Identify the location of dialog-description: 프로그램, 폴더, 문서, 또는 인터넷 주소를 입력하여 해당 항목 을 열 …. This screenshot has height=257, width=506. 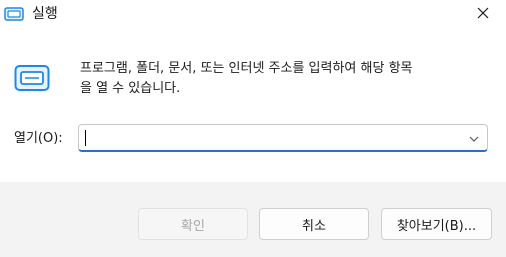
(246, 78).